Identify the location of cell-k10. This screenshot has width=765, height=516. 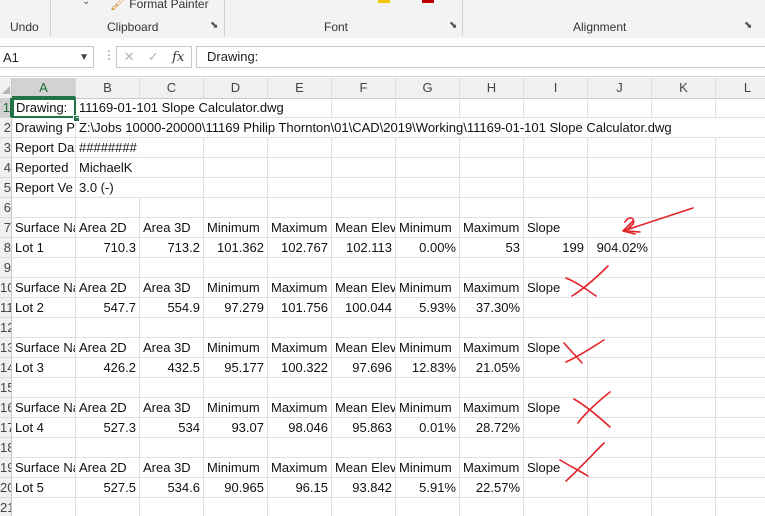
(684, 288).